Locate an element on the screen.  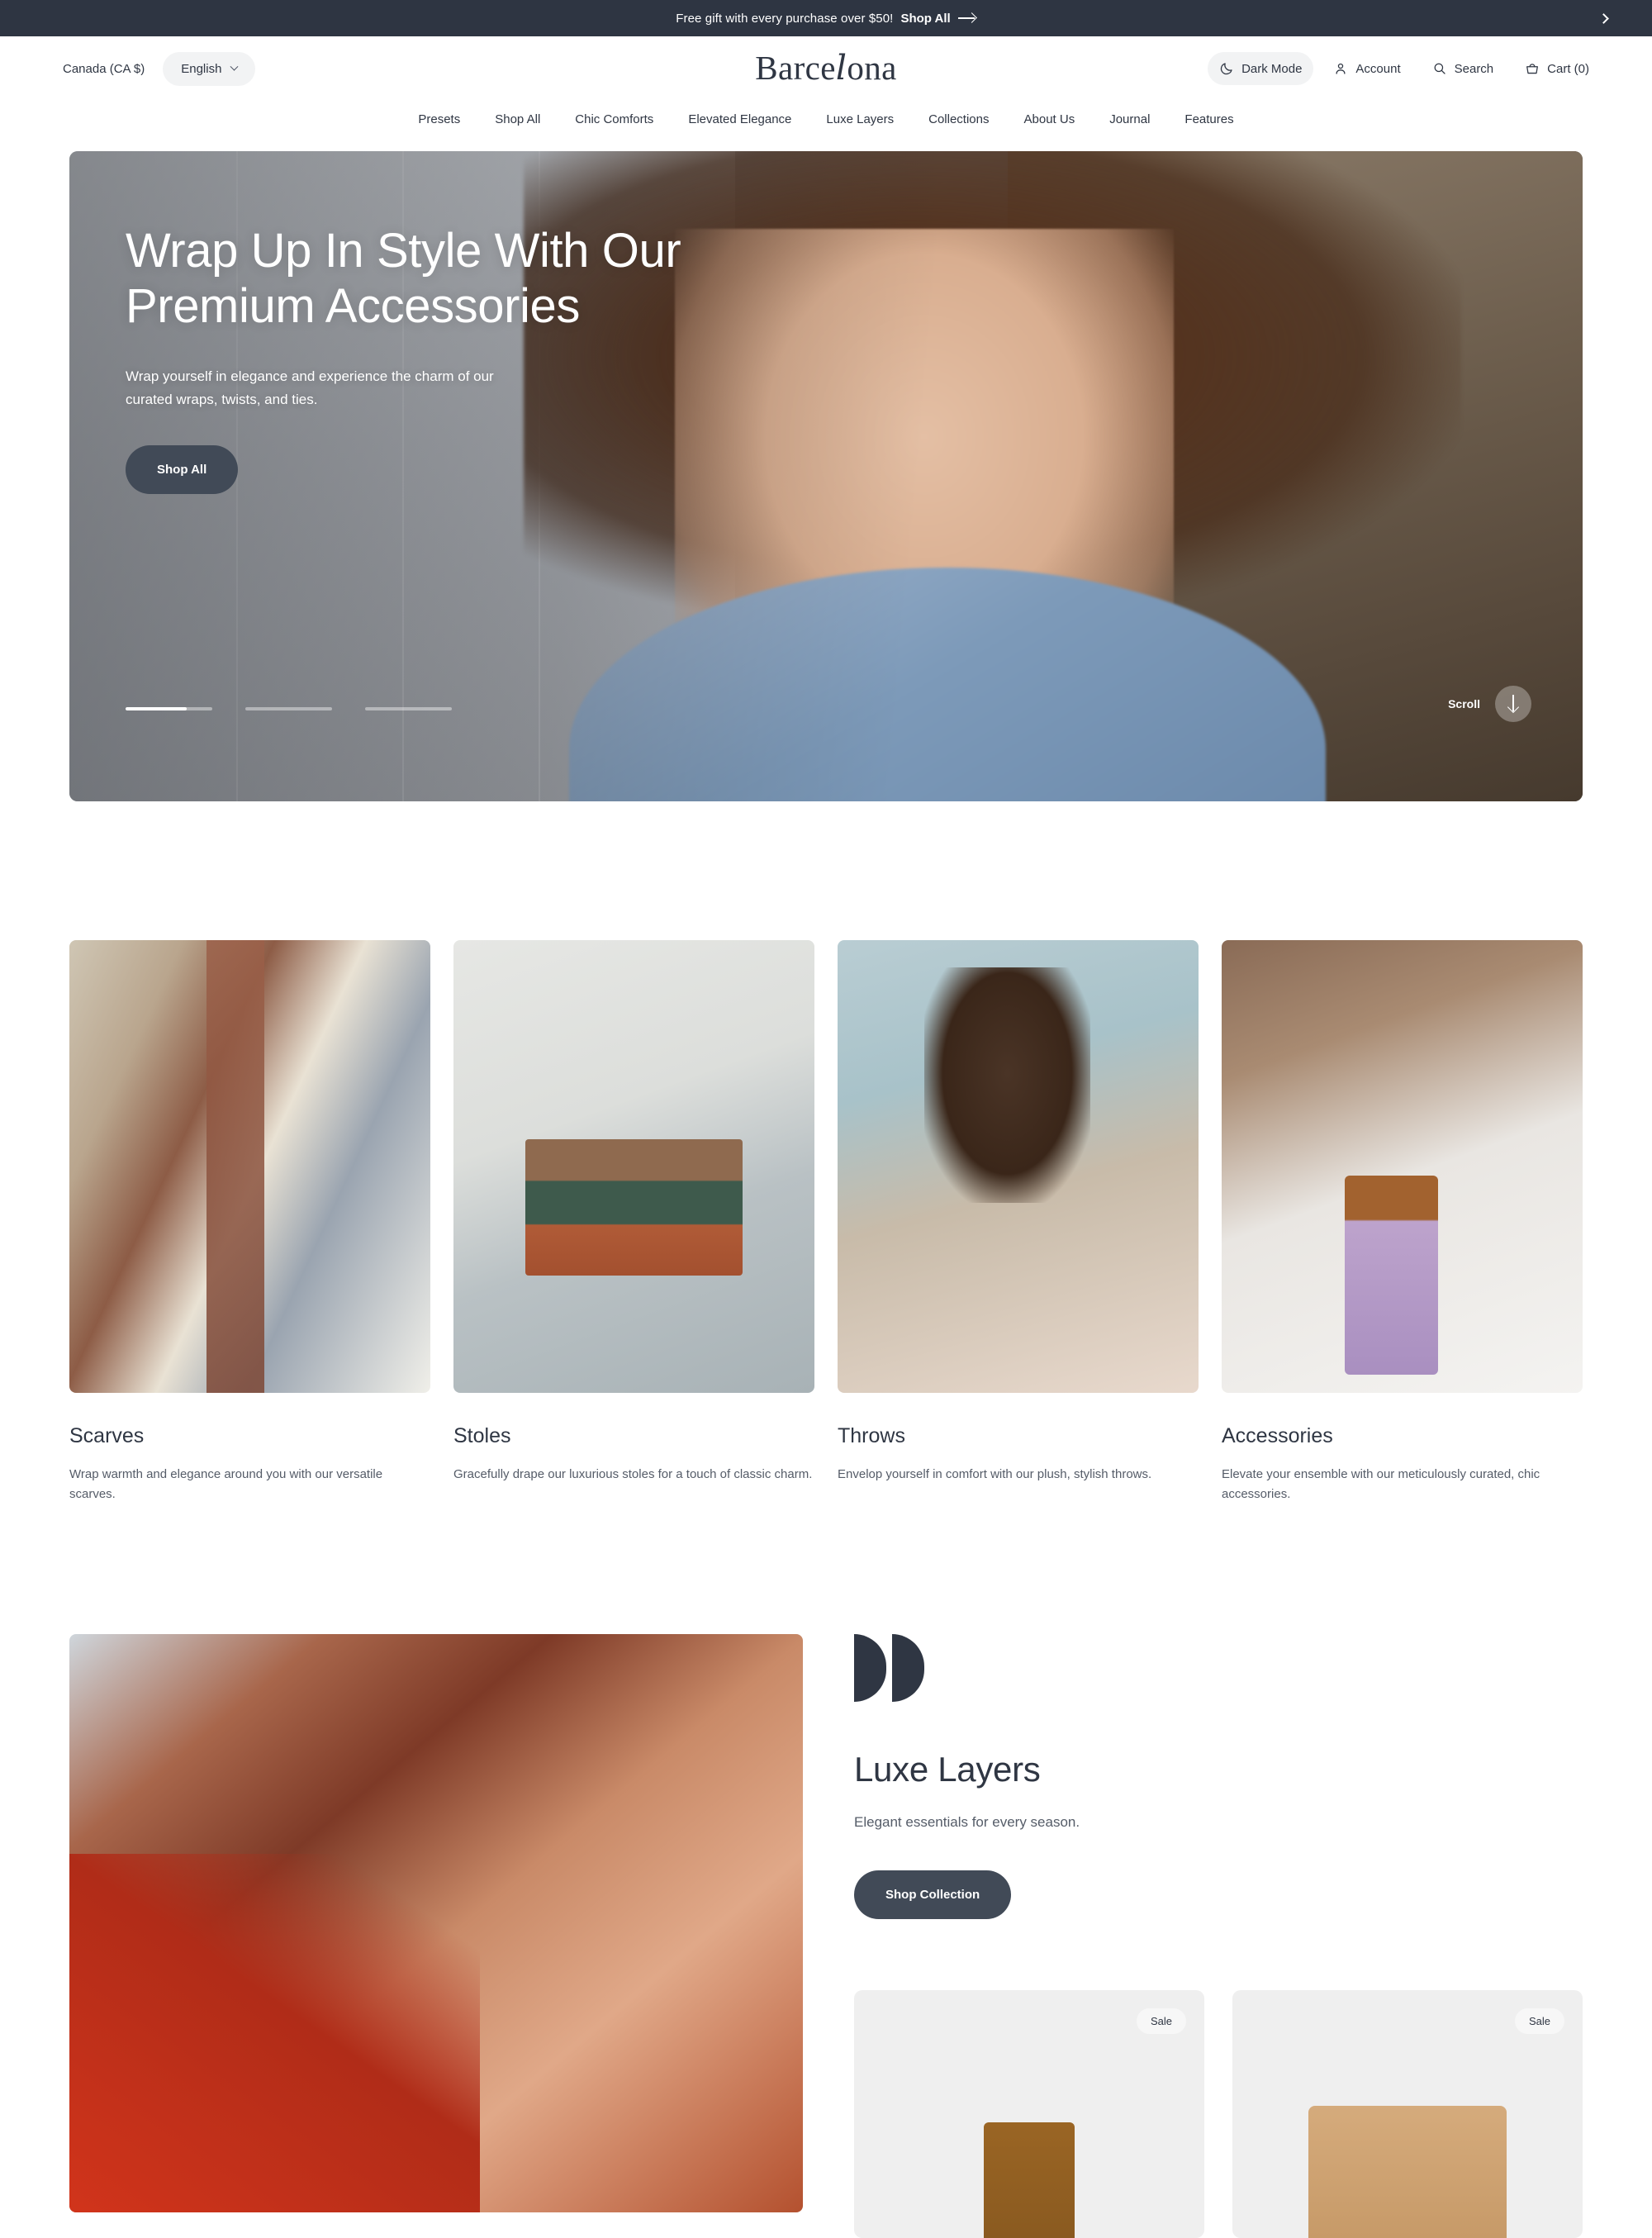
nav-item-chic-comforts: Chic Comforts is located at coordinates (614, 119).